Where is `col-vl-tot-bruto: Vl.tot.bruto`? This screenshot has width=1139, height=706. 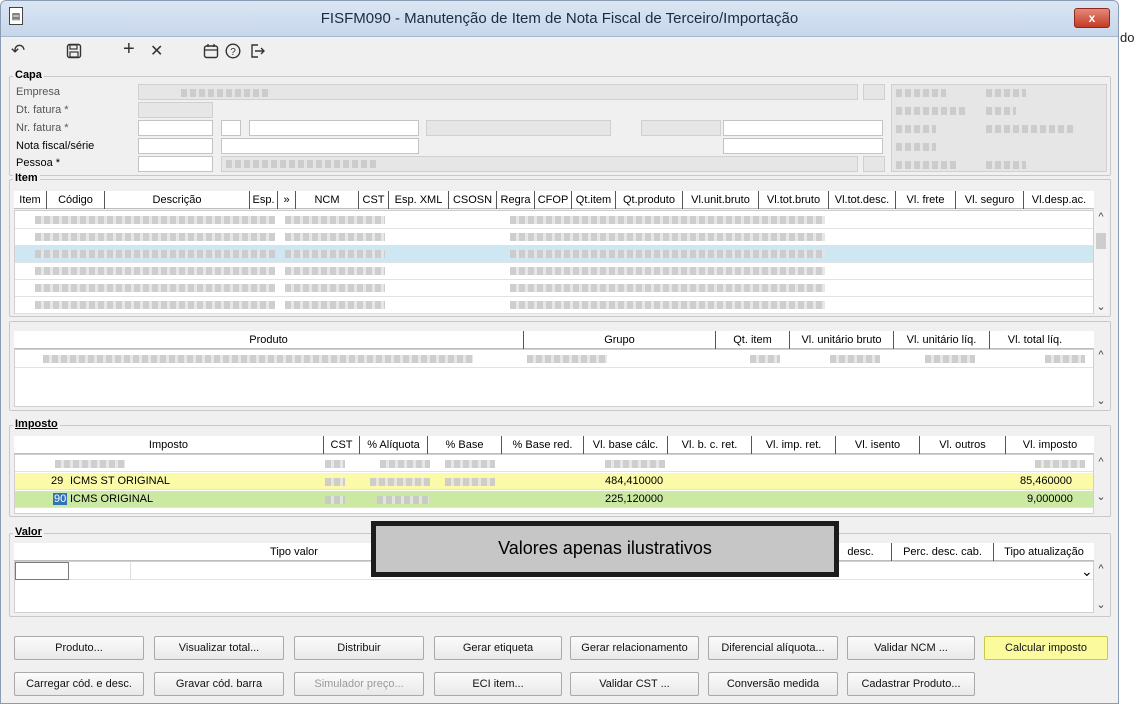 col-vl-tot-bruto: Vl.tot.bruto is located at coordinates (794, 200).